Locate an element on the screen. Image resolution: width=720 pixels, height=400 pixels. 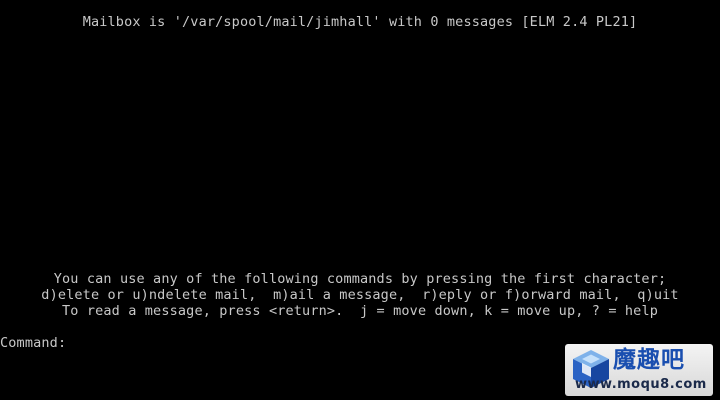
watermark-url: www.moqu8.com is located at coordinates (641, 384).